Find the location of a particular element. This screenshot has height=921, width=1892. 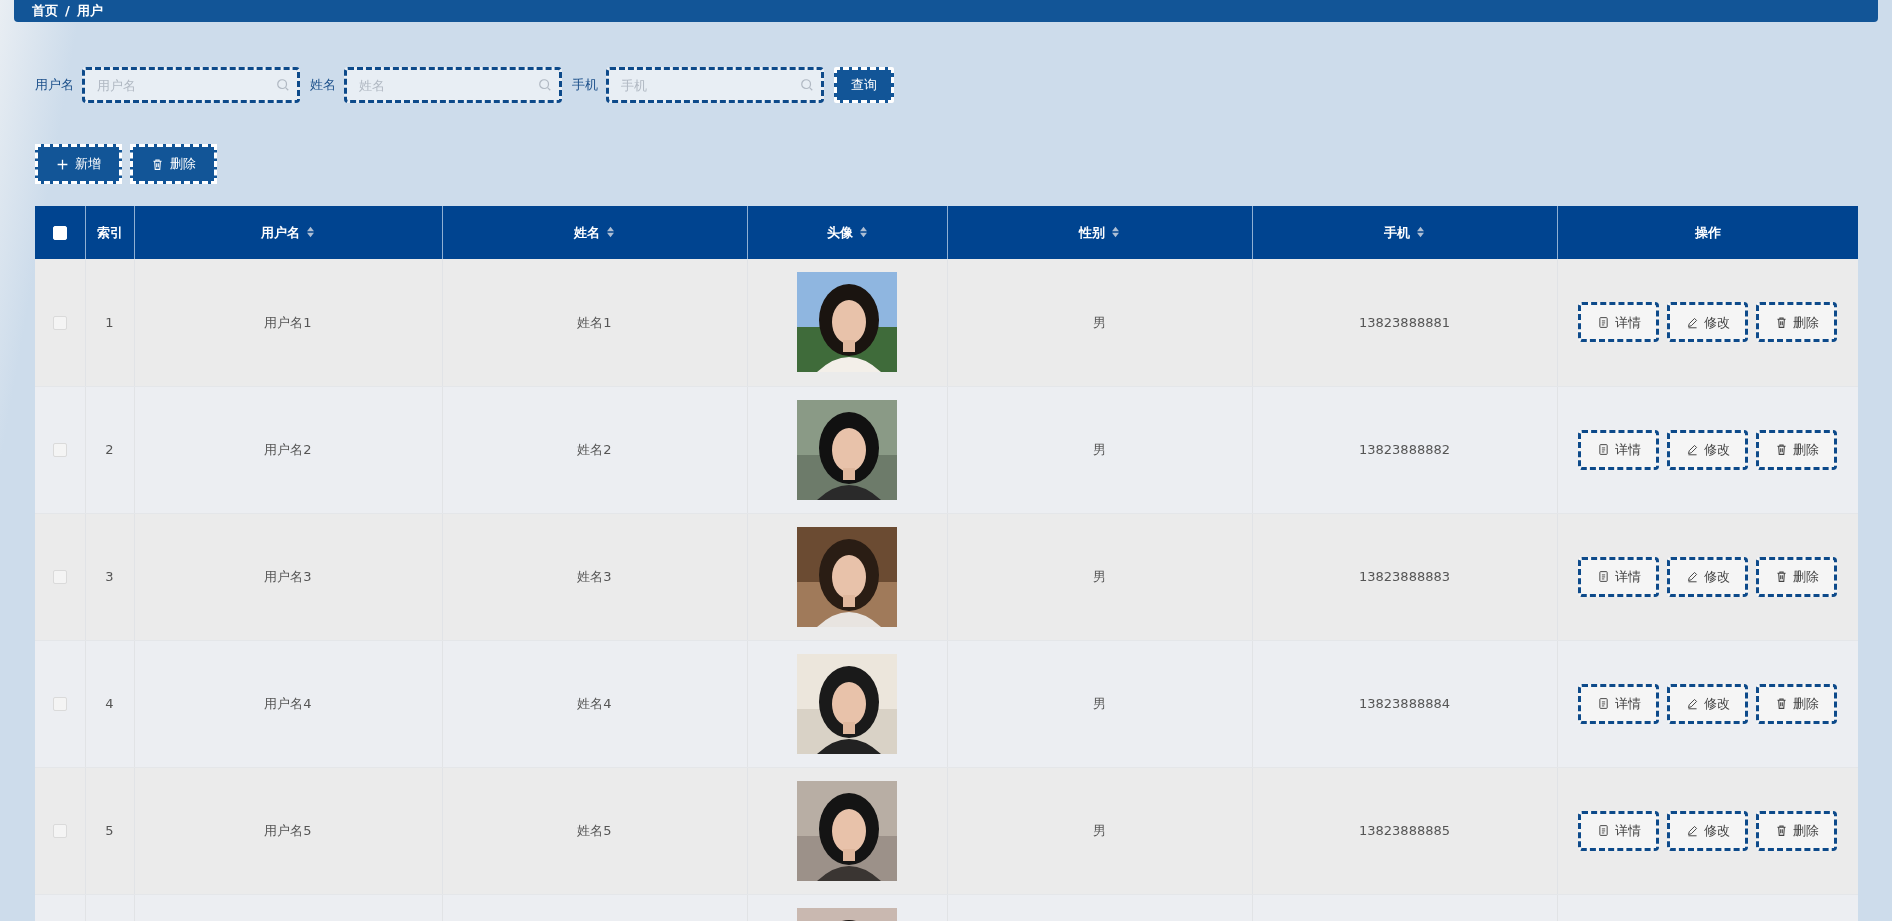

field-label: 姓名 is located at coordinates (323, 85).